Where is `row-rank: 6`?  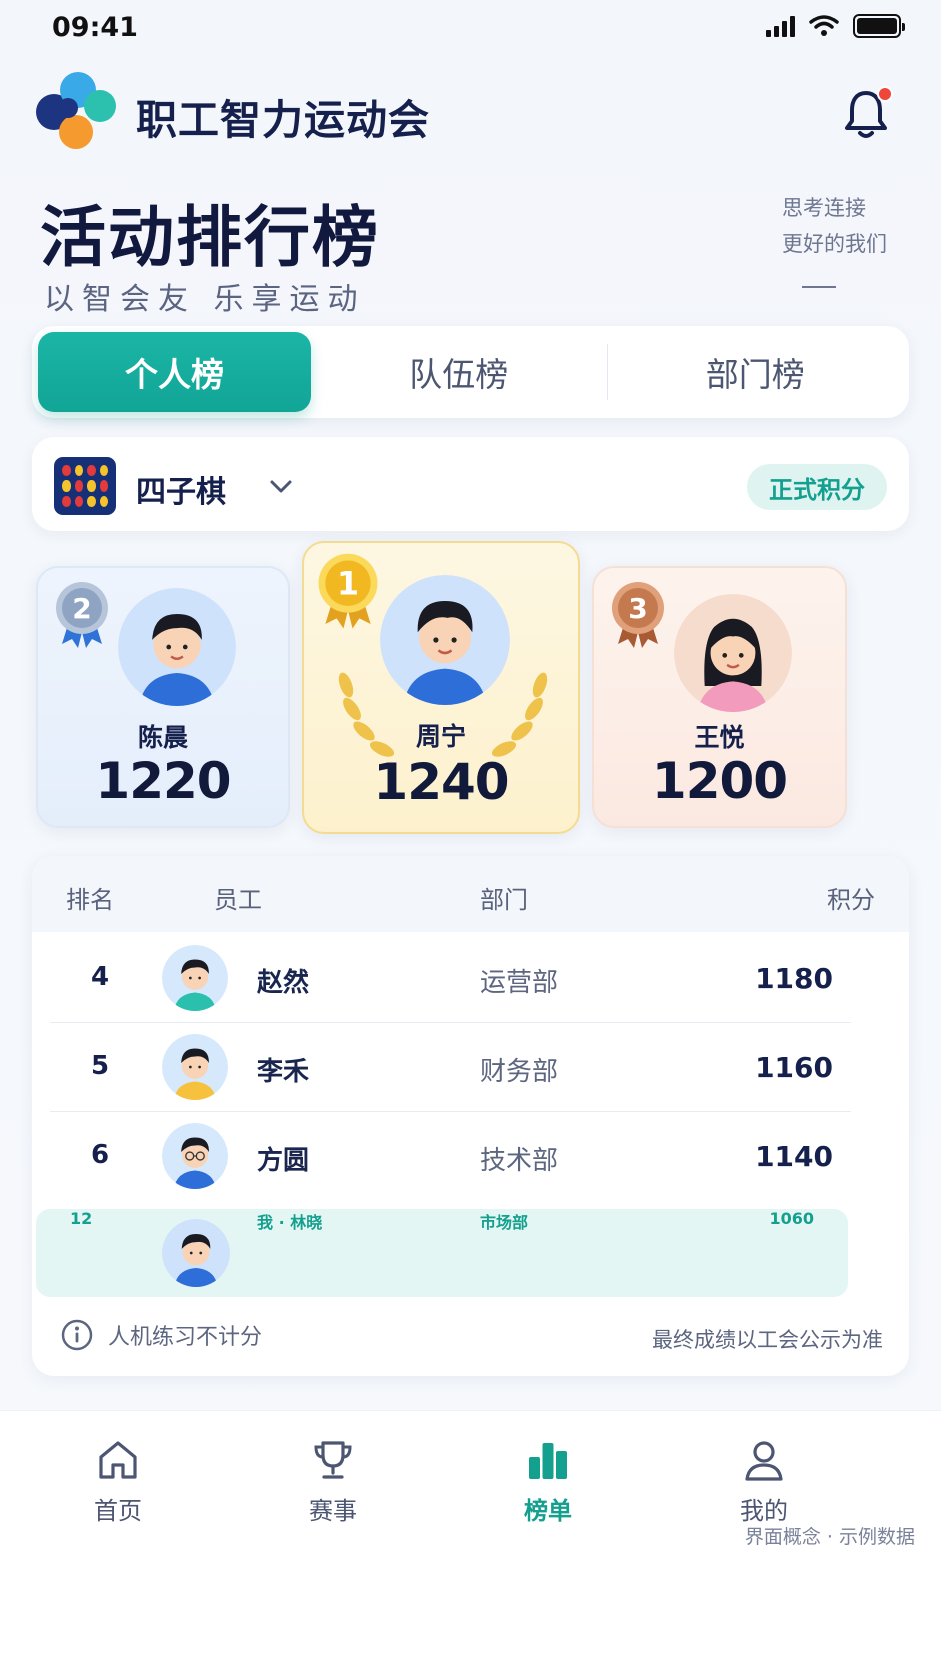
row-rank: 6 is located at coordinates (100, 1155).